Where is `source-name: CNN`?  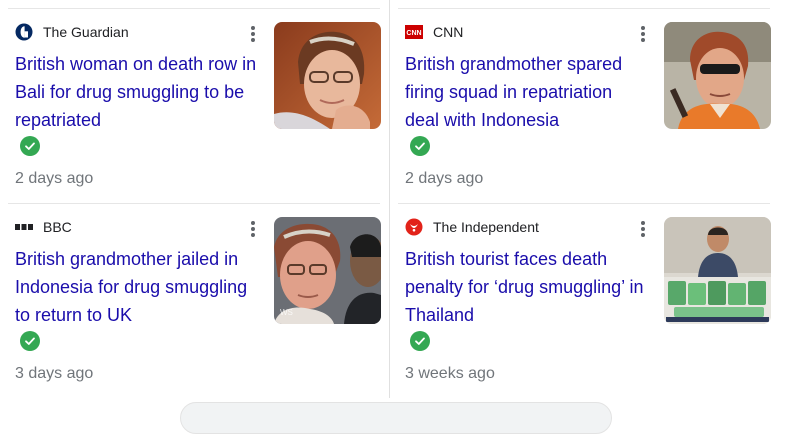
source-name: CNN is located at coordinates (448, 32).